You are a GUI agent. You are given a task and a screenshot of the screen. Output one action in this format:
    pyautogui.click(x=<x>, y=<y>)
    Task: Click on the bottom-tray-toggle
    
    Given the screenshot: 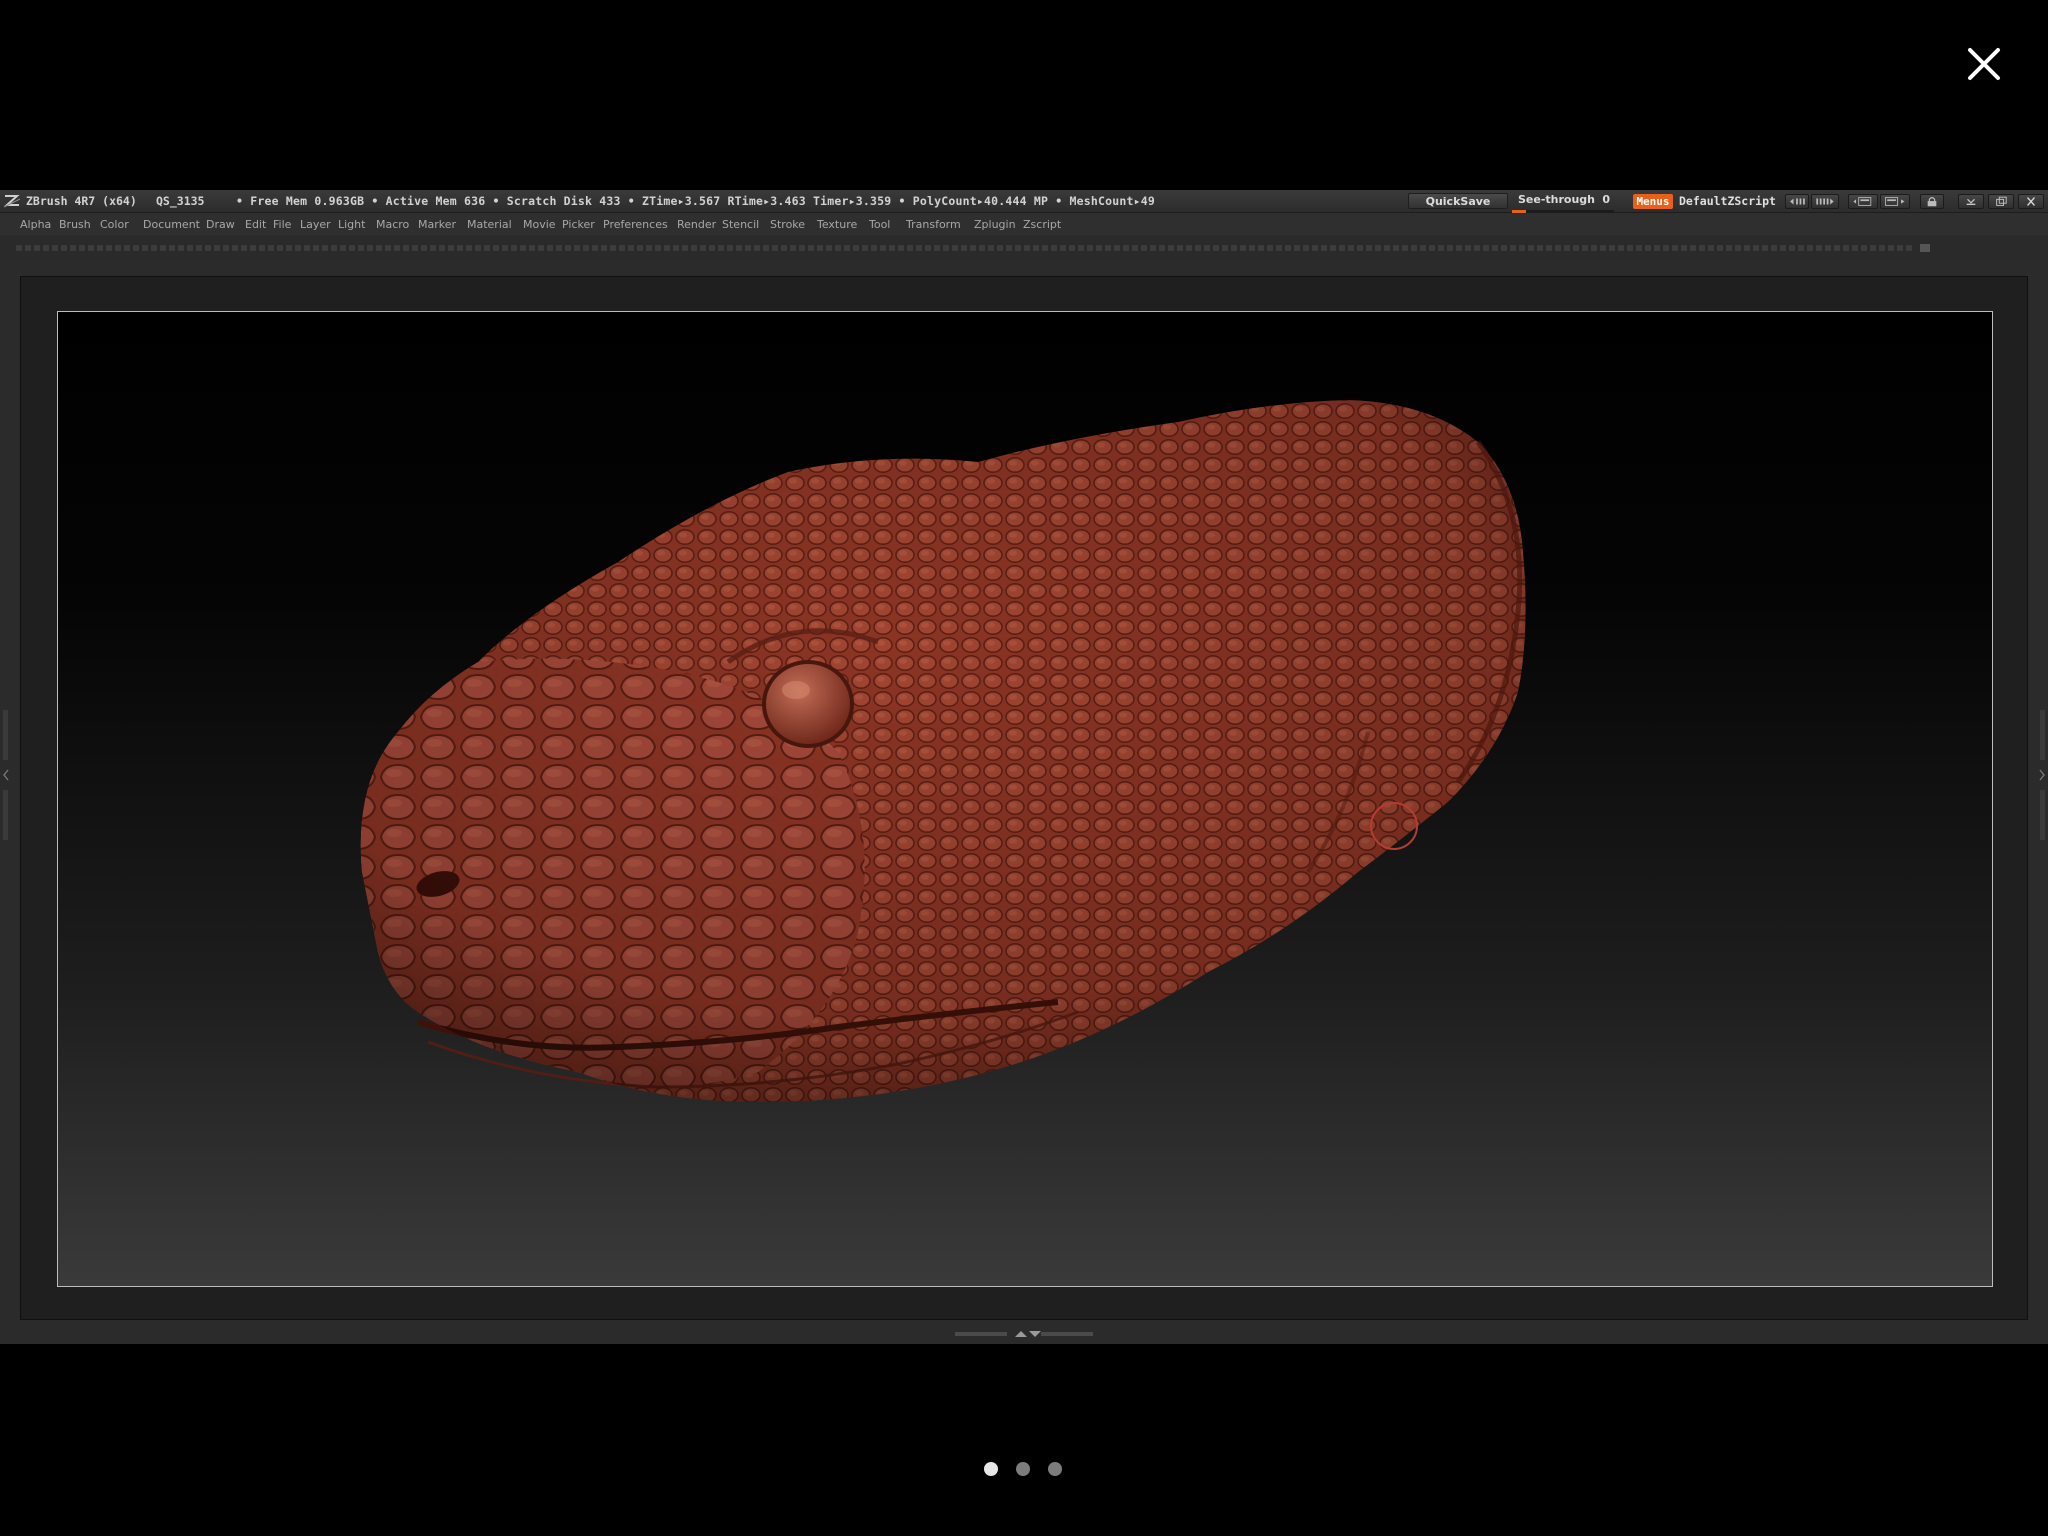 What is the action you would take?
    pyautogui.click(x=1024, y=1334)
    